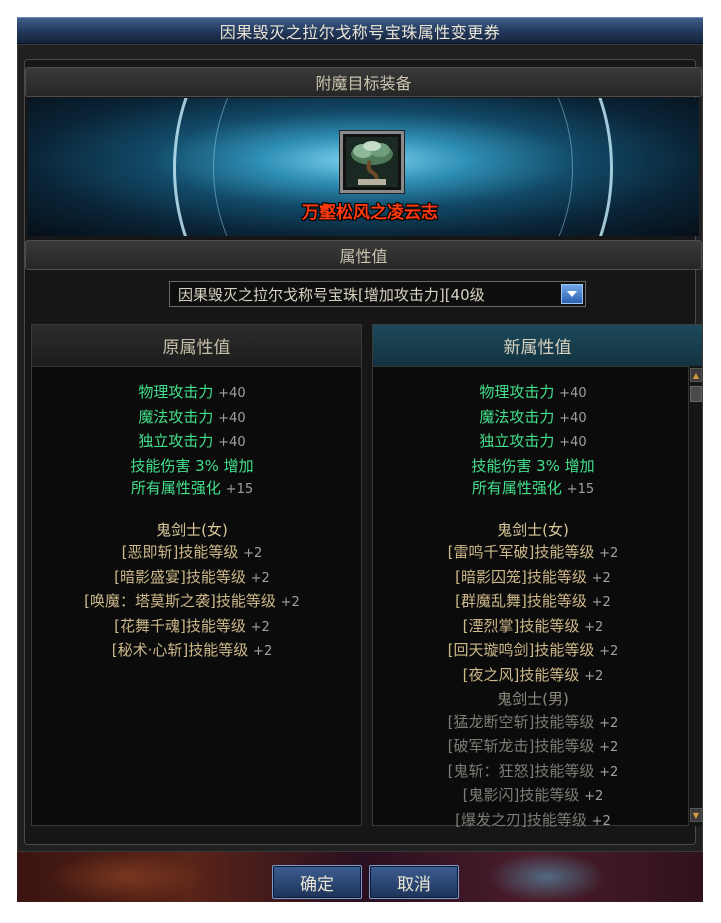 The height and width of the screenshot is (923, 721). I want to click on skill-line: [湮烈掌]技能等级 +2, so click(533, 625).